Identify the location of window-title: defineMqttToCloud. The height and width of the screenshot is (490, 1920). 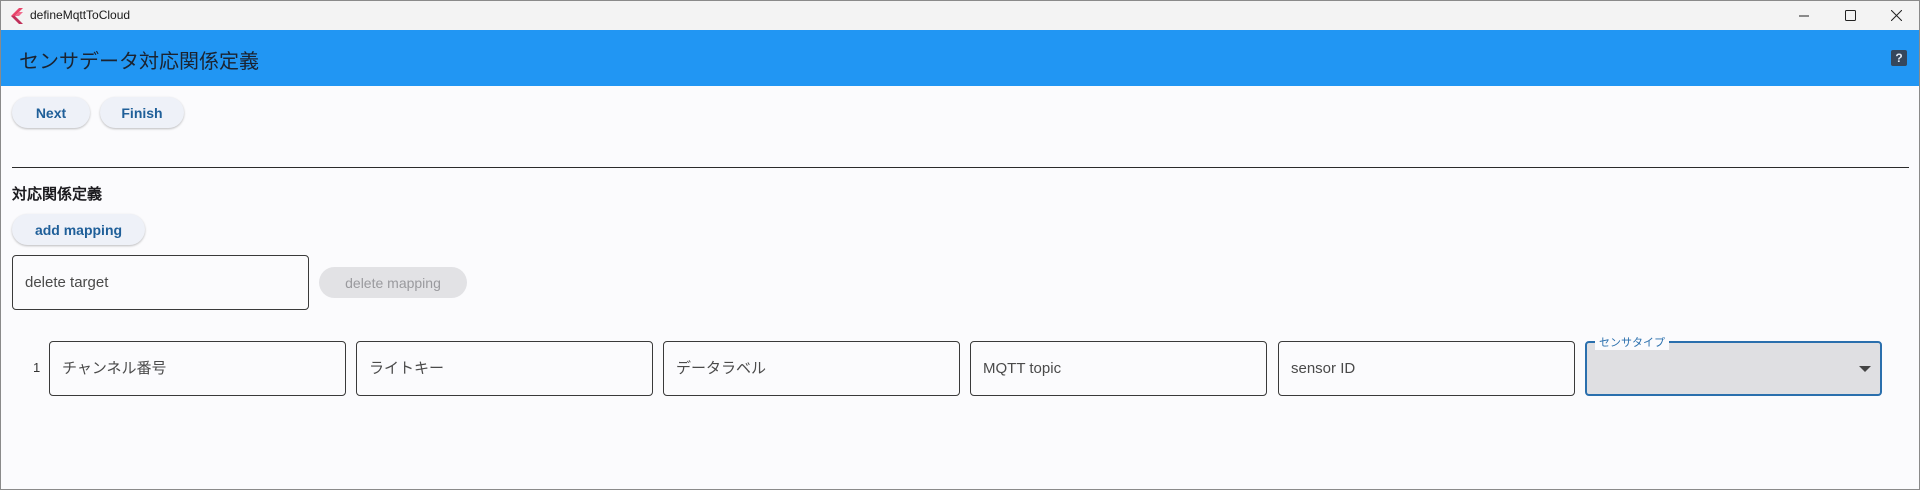
(80, 15).